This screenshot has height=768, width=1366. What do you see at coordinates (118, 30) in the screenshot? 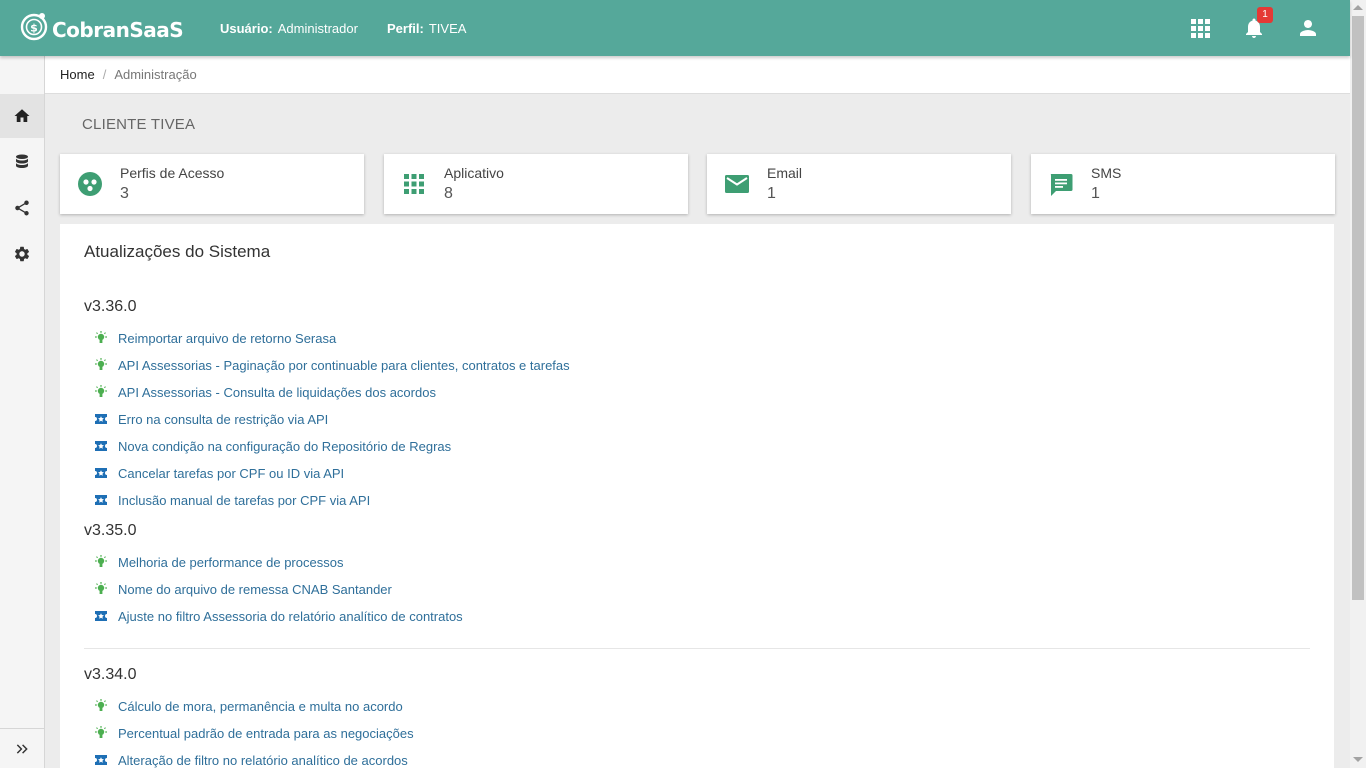
I see `brand-name: CobranSaaS` at bounding box center [118, 30].